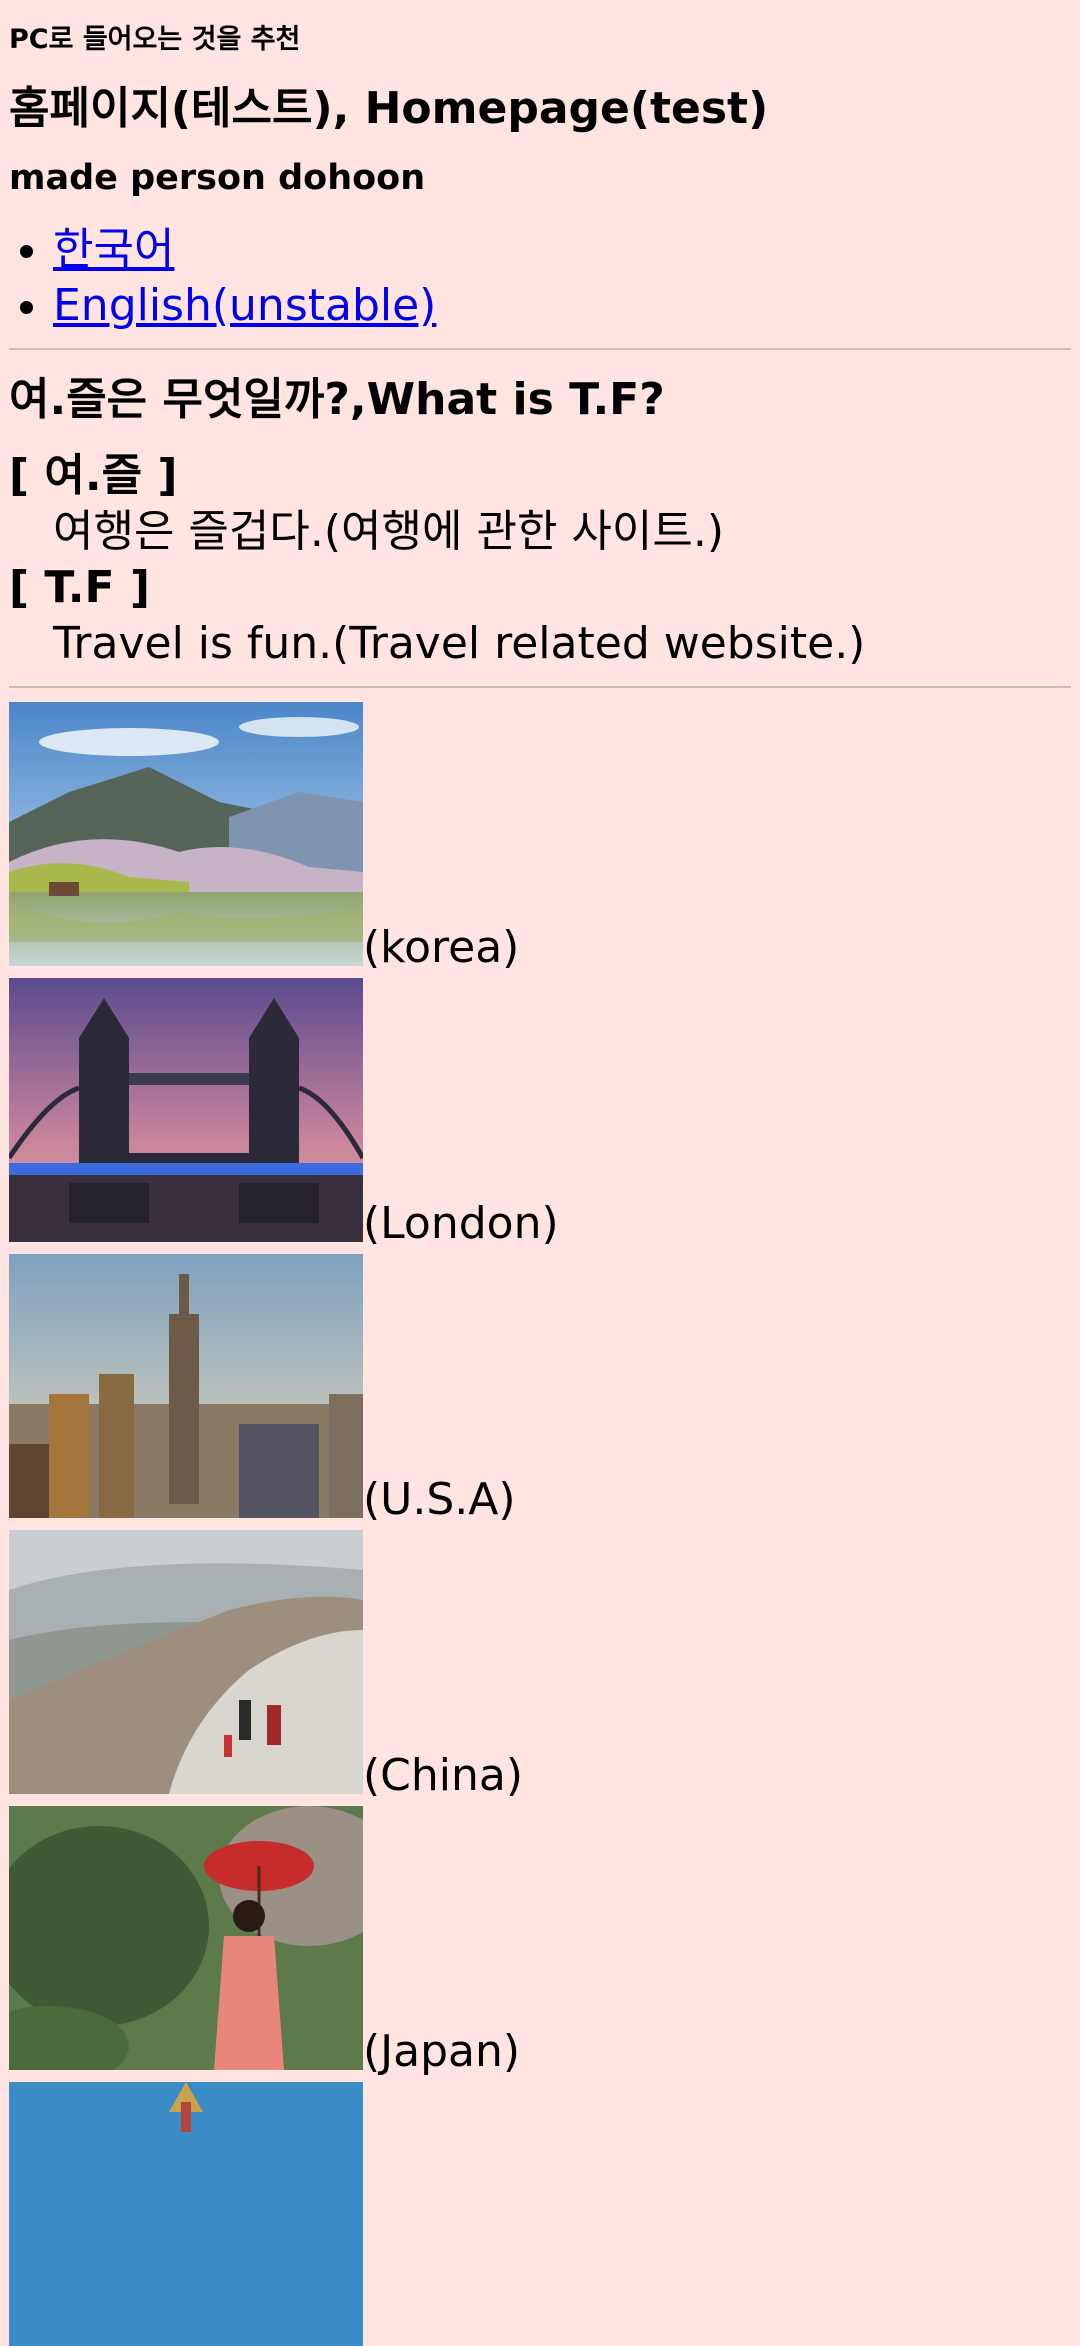 The image size is (1080, 2346). What do you see at coordinates (461, 1223) in the screenshot?
I see `place-caption: (London)` at bounding box center [461, 1223].